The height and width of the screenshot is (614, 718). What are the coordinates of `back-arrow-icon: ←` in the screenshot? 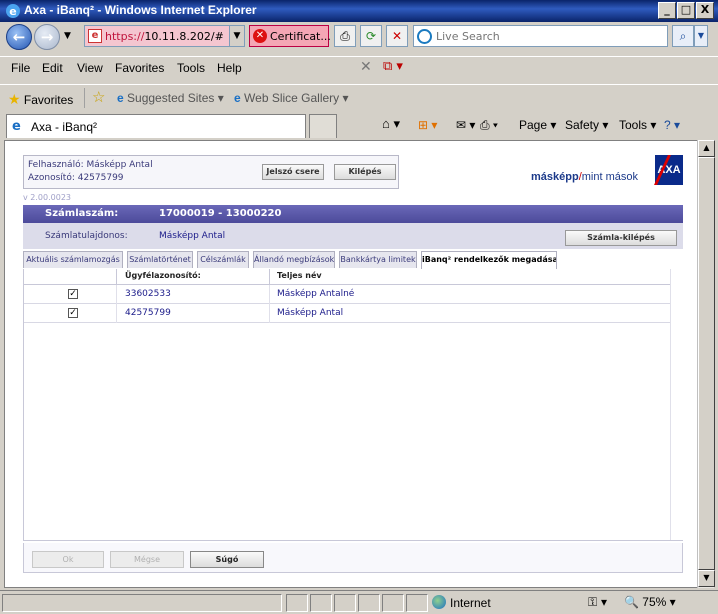 It's located at (19, 37).